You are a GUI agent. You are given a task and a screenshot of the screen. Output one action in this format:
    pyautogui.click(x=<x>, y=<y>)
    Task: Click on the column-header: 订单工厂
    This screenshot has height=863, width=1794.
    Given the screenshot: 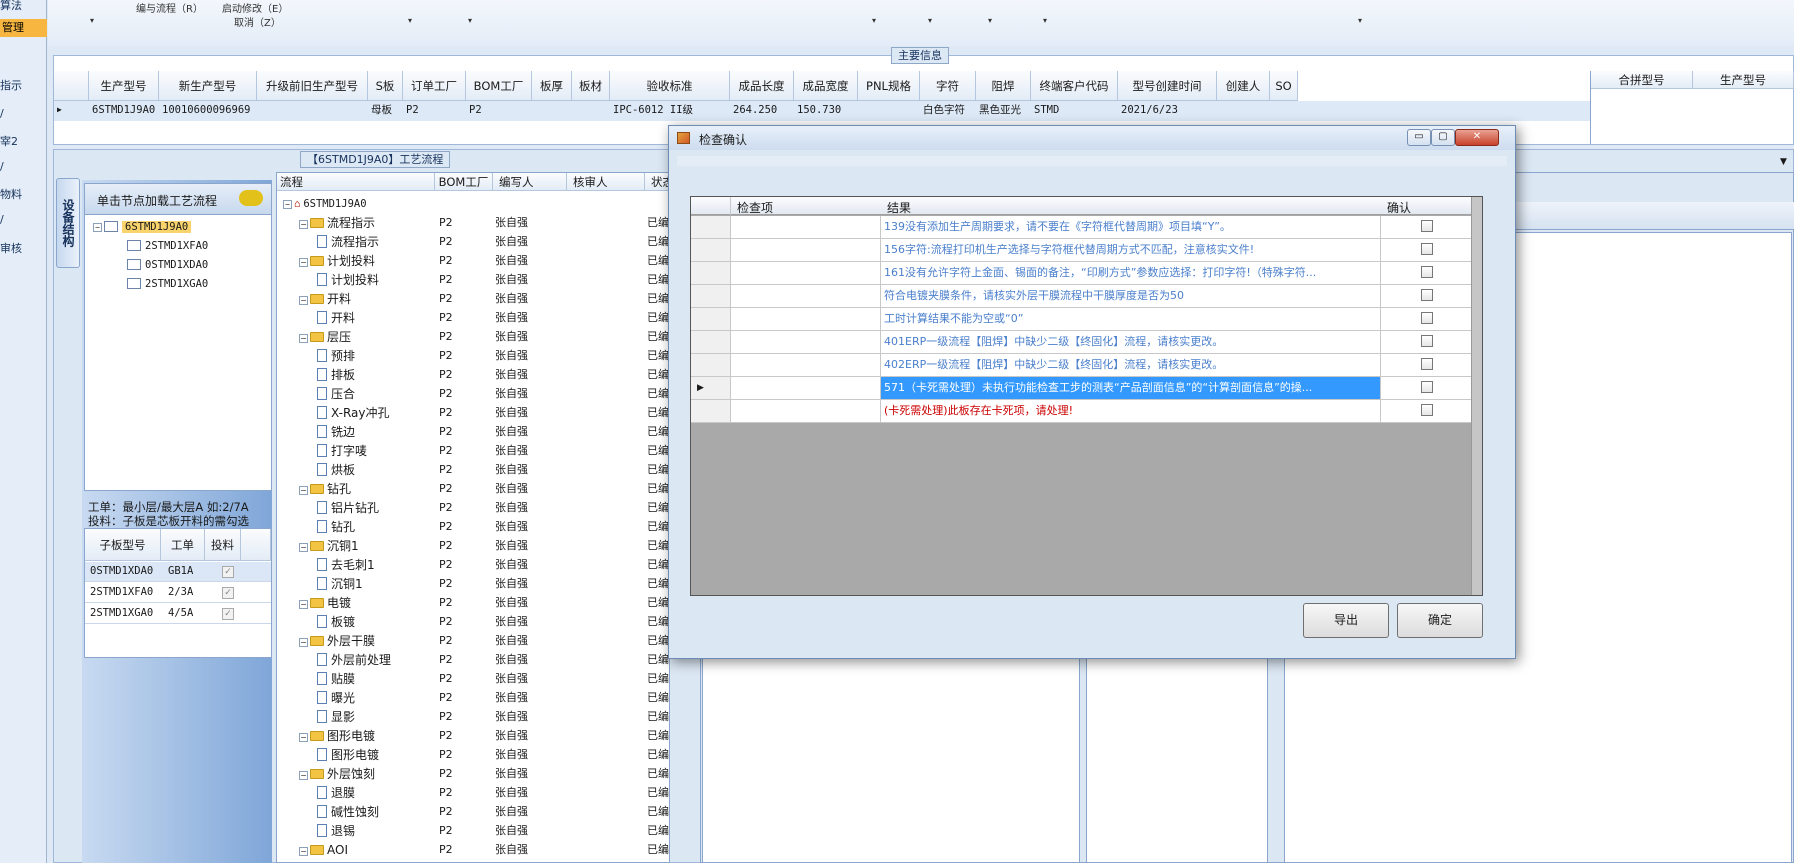 What is the action you would take?
    pyautogui.click(x=434, y=86)
    